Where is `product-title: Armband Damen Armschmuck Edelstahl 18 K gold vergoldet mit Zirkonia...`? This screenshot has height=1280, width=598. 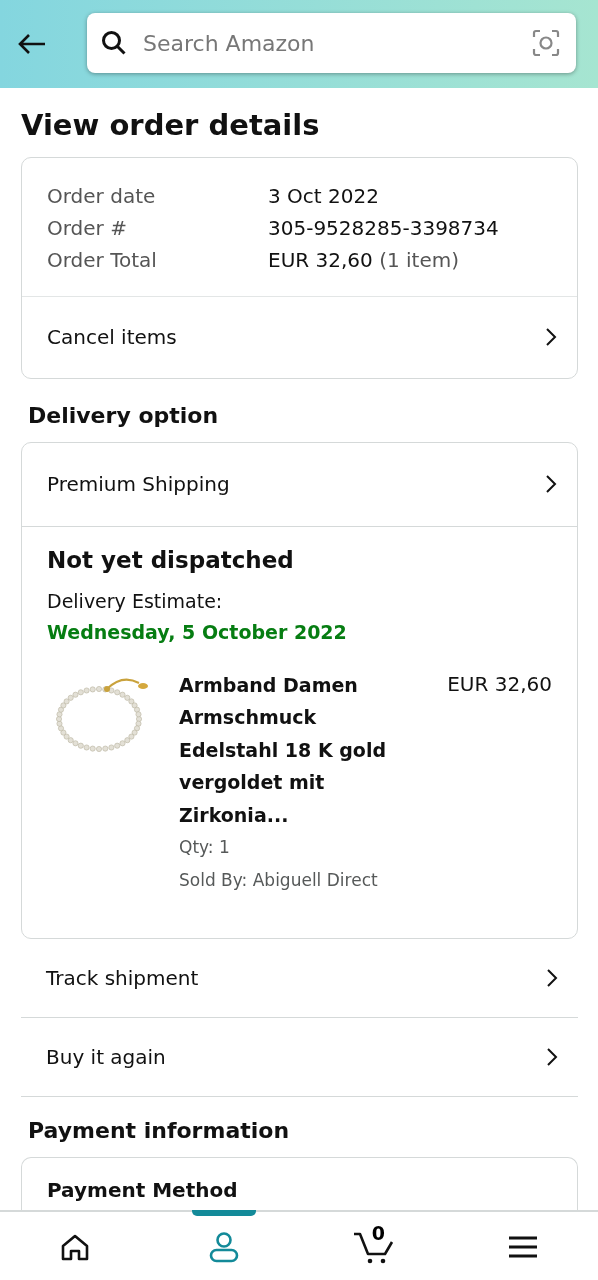 product-title: Armband Damen Armschmuck Edelstahl 18 K gold vergoldet mit Zirkonia... is located at coordinates (299, 750).